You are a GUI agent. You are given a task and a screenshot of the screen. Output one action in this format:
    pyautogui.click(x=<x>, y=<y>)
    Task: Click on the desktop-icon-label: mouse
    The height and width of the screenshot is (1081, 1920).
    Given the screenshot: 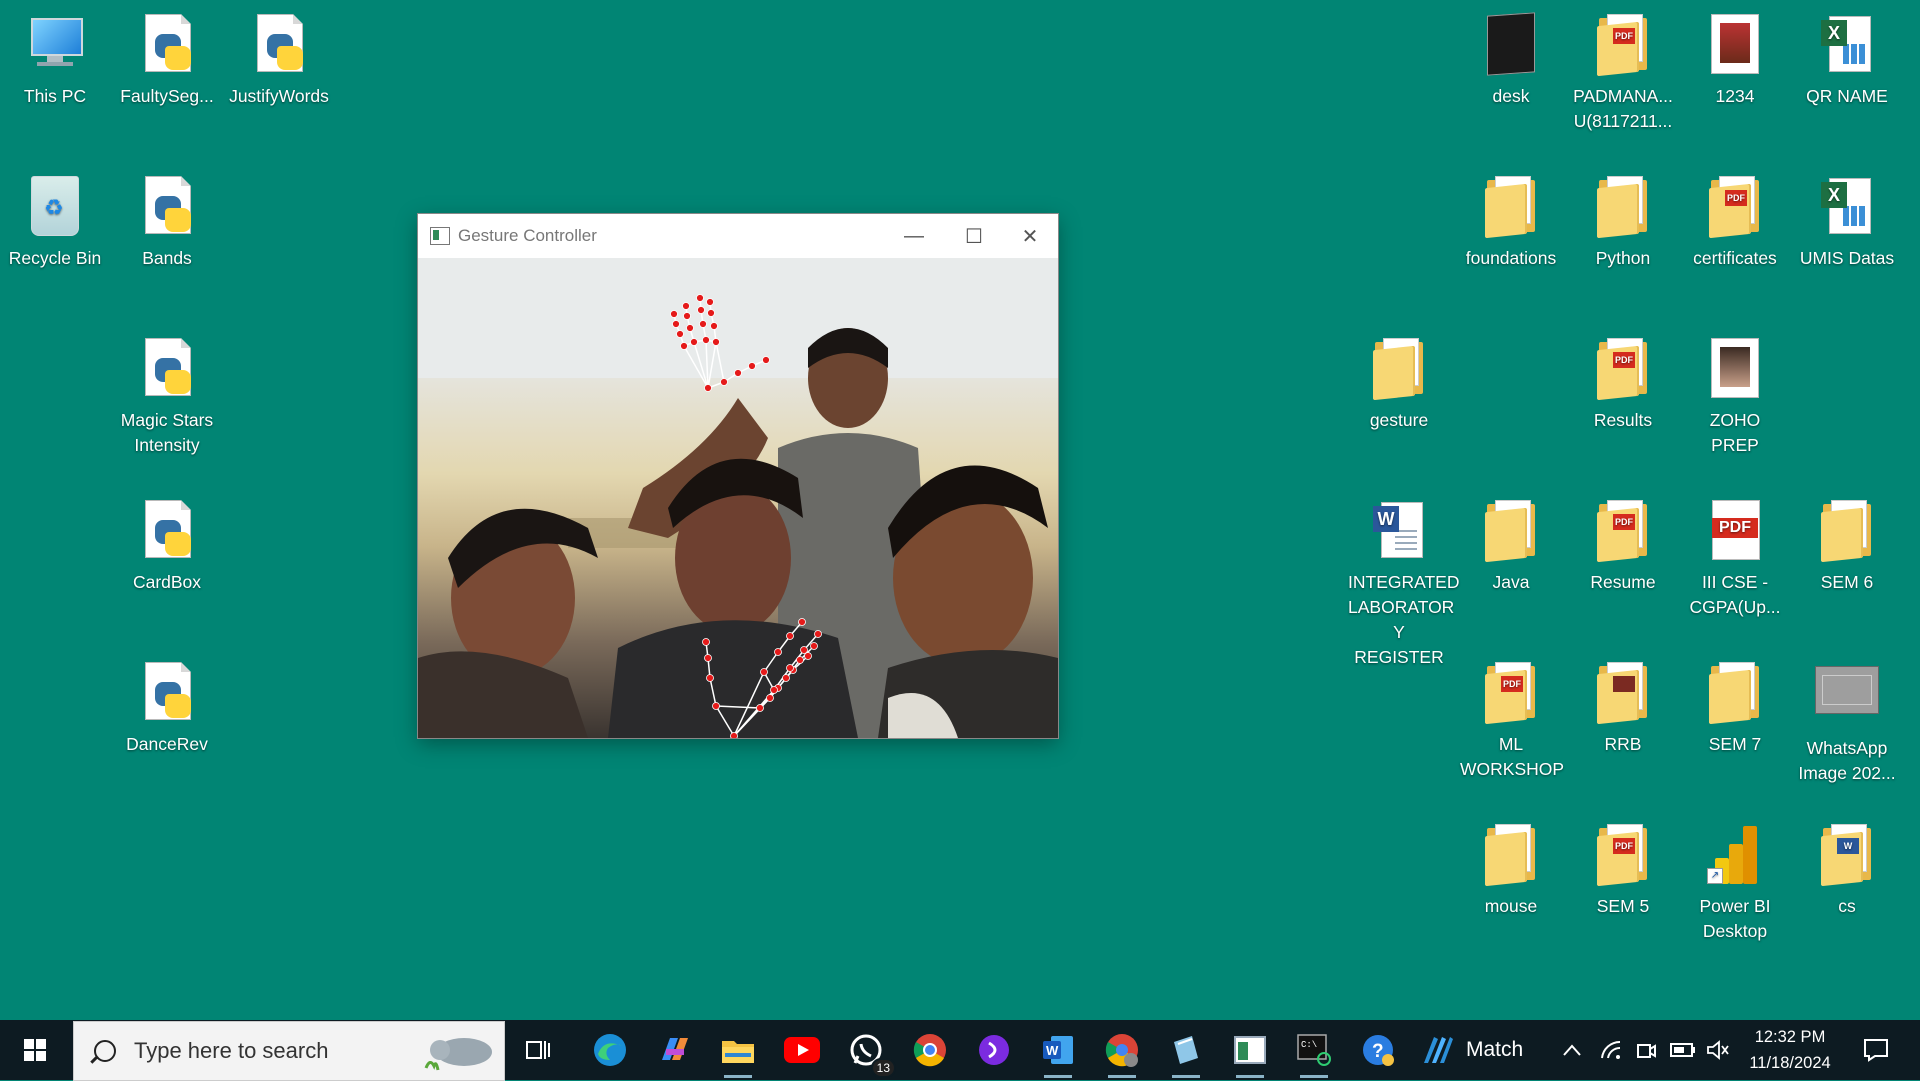 What is the action you would take?
    pyautogui.click(x=1511, y=906)
    